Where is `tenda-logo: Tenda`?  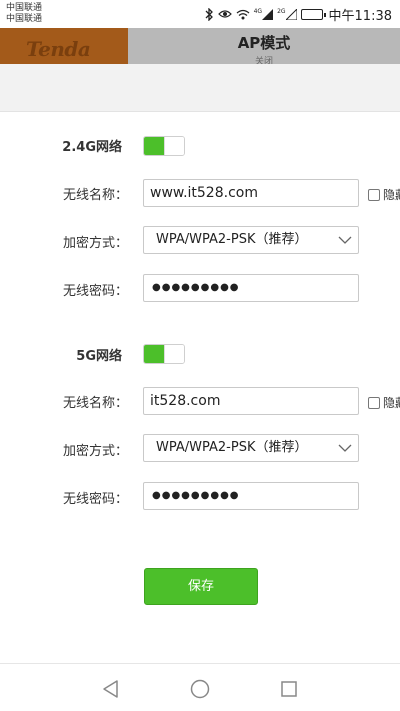
tenda-logo: Tenda is located at coordinates (64, 46).